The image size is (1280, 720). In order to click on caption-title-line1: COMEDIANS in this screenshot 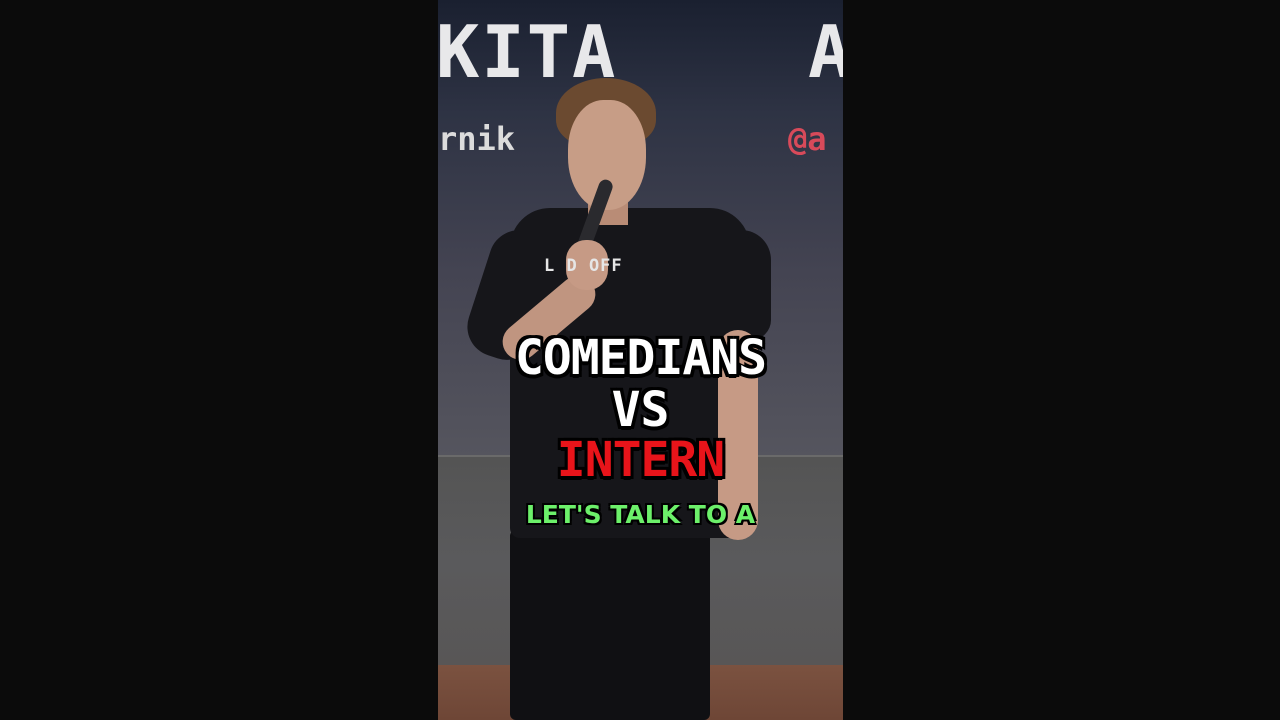, I will do `click(640, 358)`.